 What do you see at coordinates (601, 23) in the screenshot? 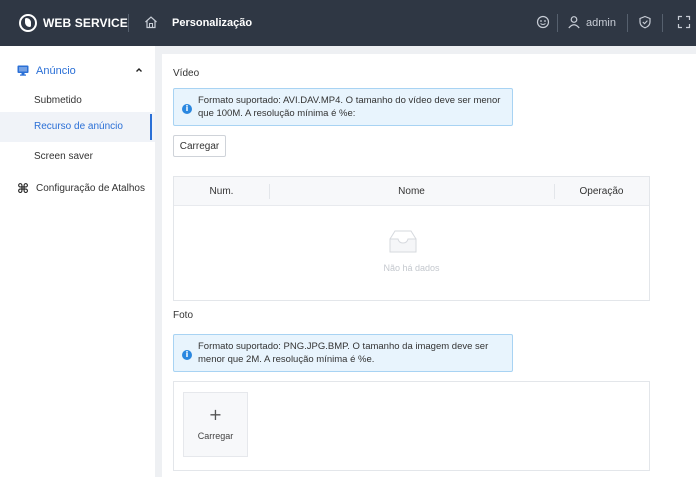
I see `user-name: admin` at bounding box center [601, 23].